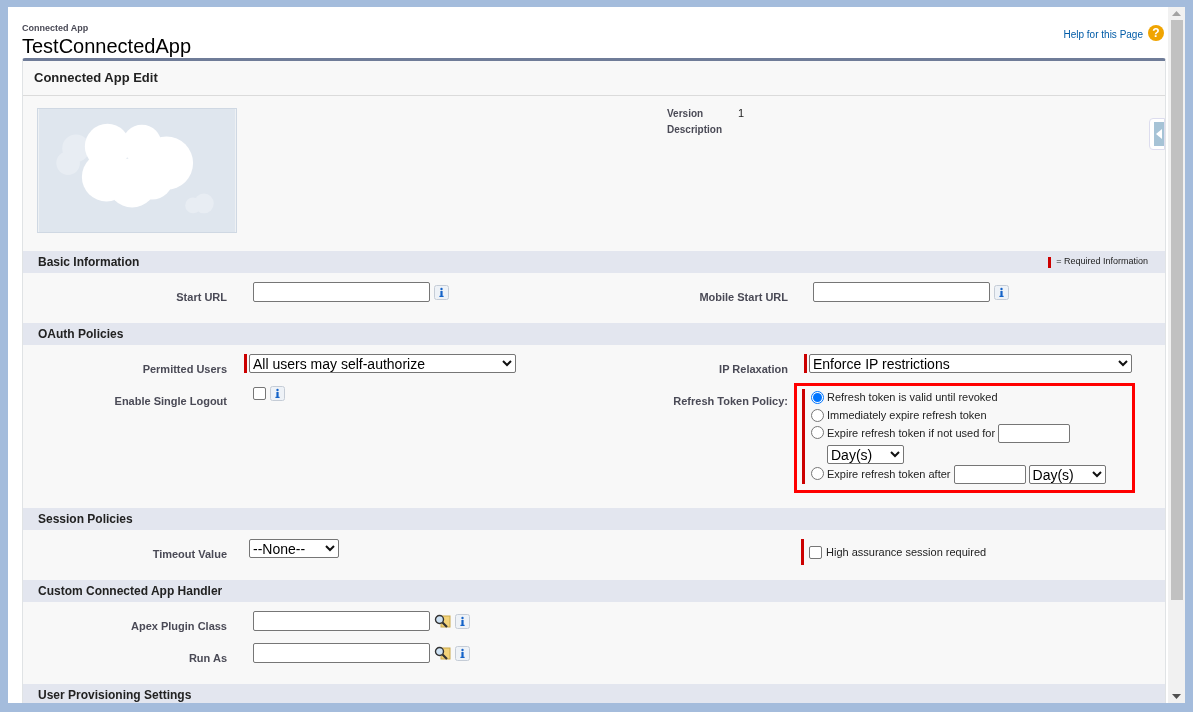 This screenshot has height=712, width=1193. I want to click on detail-label: Version, so click(686, 113).